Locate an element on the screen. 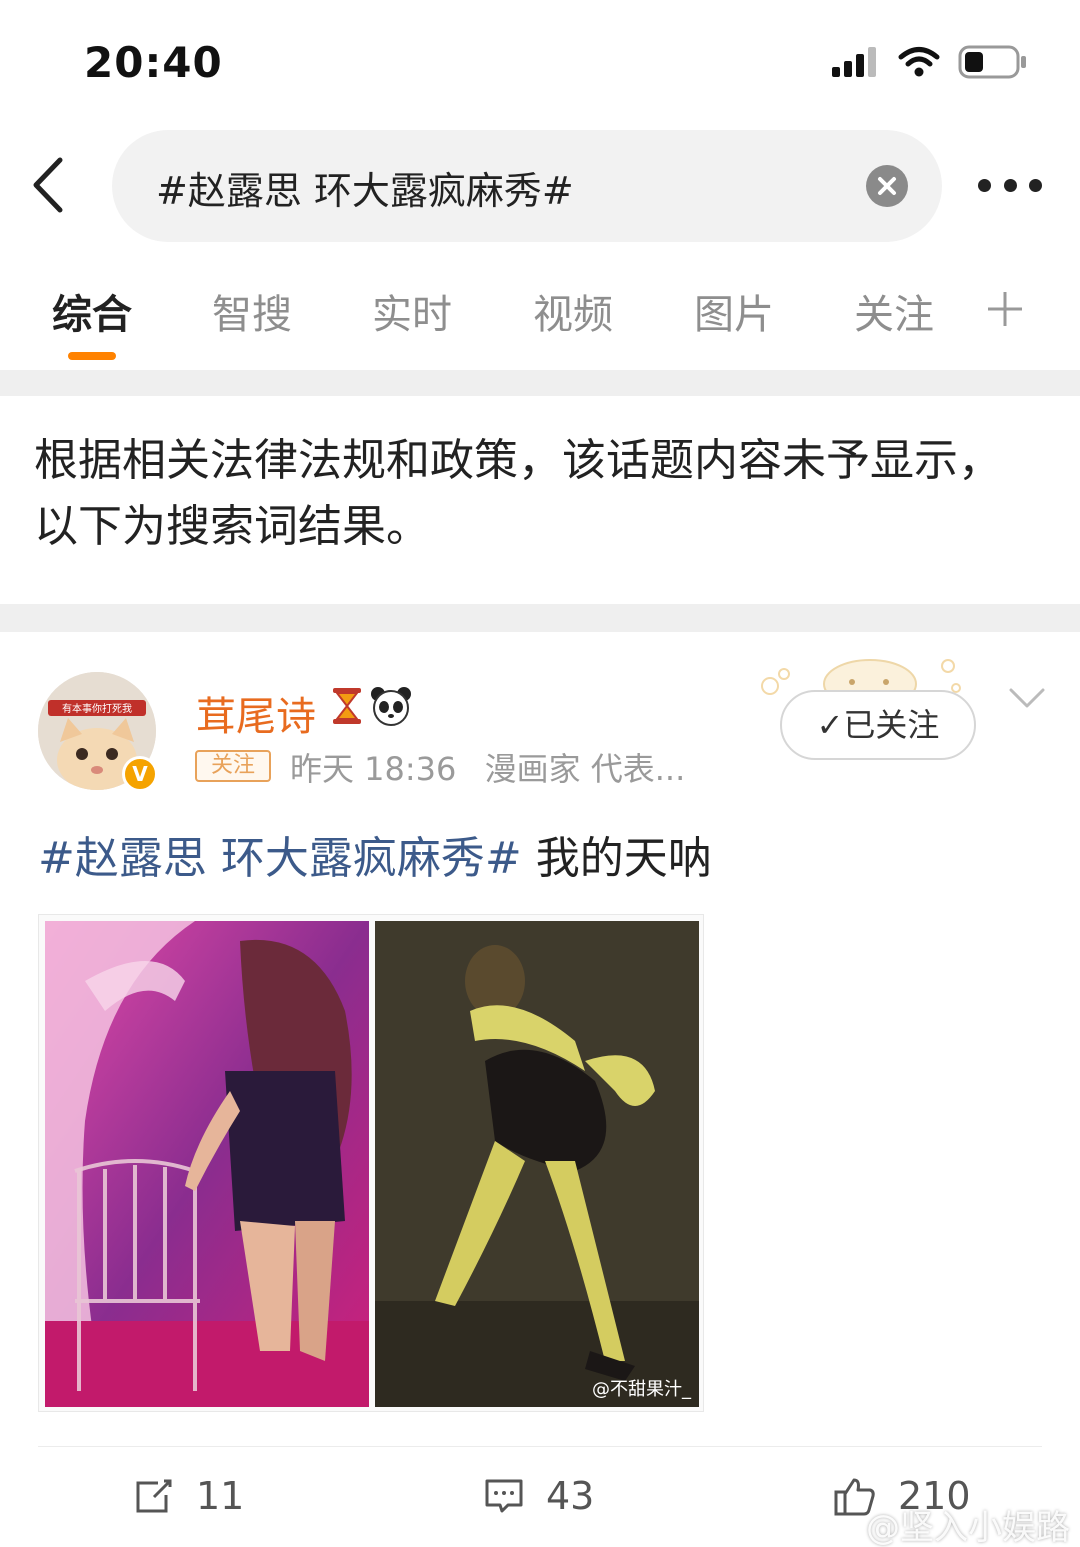 The image size is (1080, 1547). repost-button: 11 is located at coordinates (189, 1496).